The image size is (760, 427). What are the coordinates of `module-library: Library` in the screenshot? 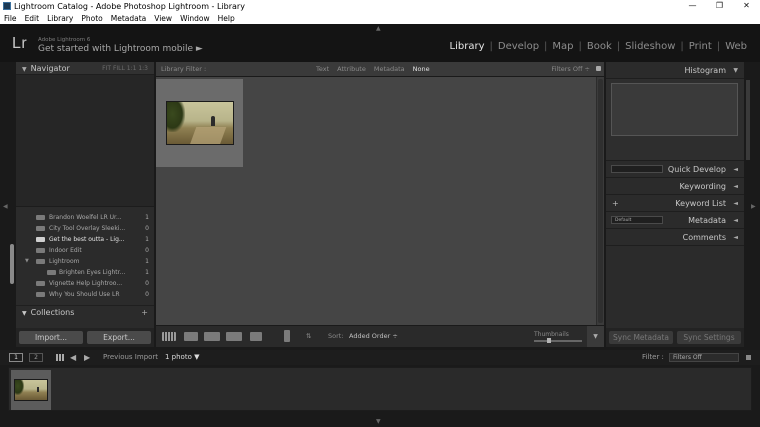 It's located at (467, 46).